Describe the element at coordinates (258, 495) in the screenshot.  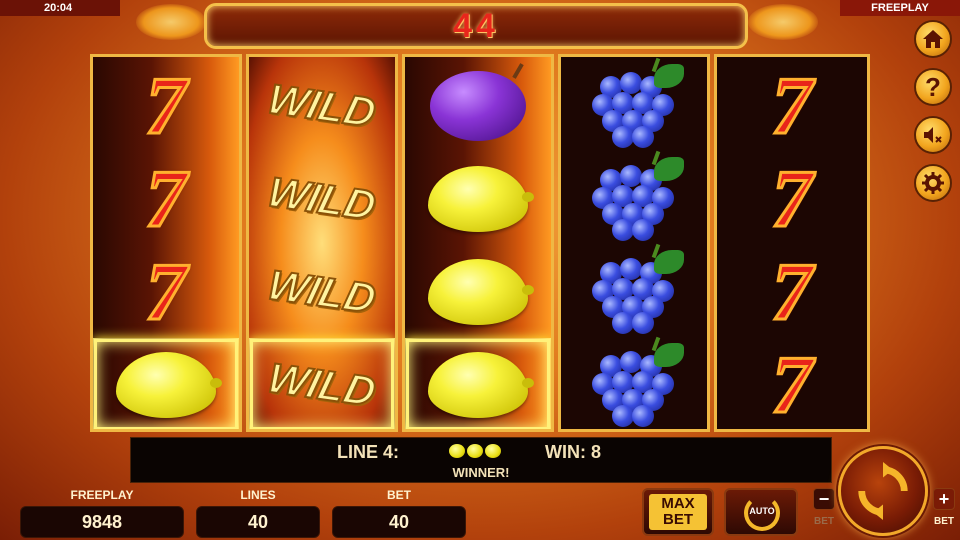
I see `lines-label: LINES` at that location.